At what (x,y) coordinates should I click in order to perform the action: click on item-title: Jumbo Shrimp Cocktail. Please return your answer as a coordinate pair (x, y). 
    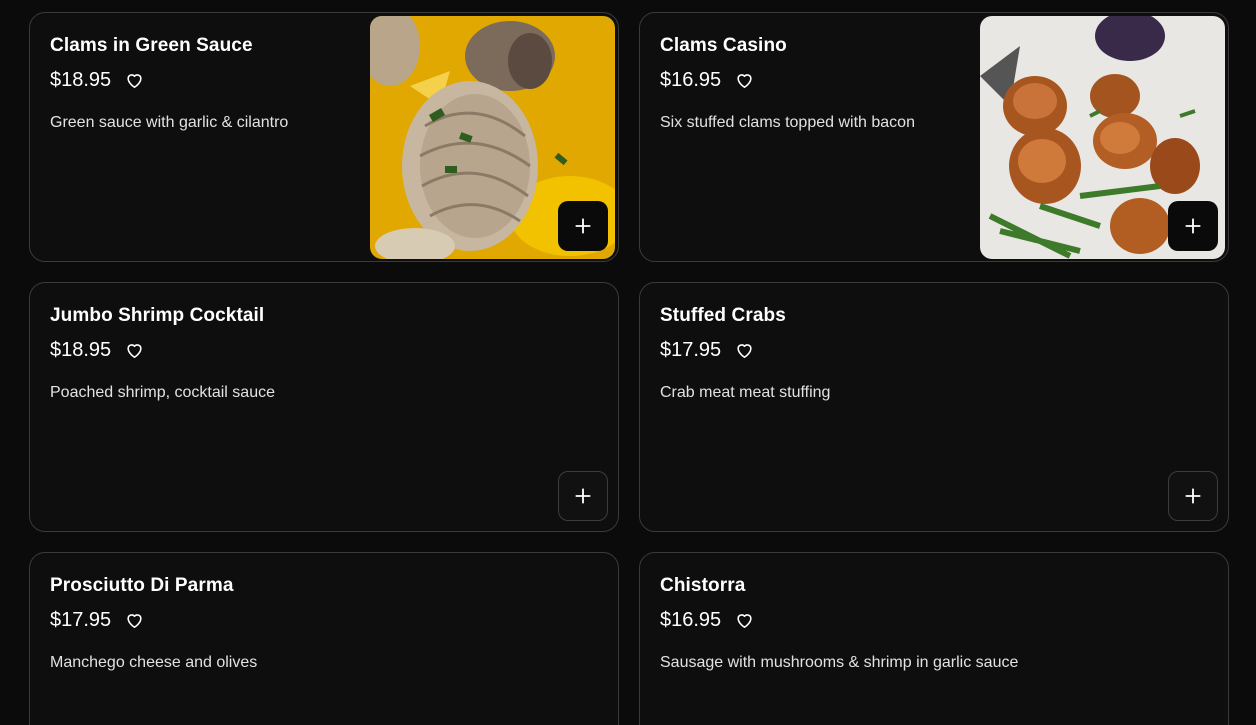
    Looking at the image, I should click on (157, 315).